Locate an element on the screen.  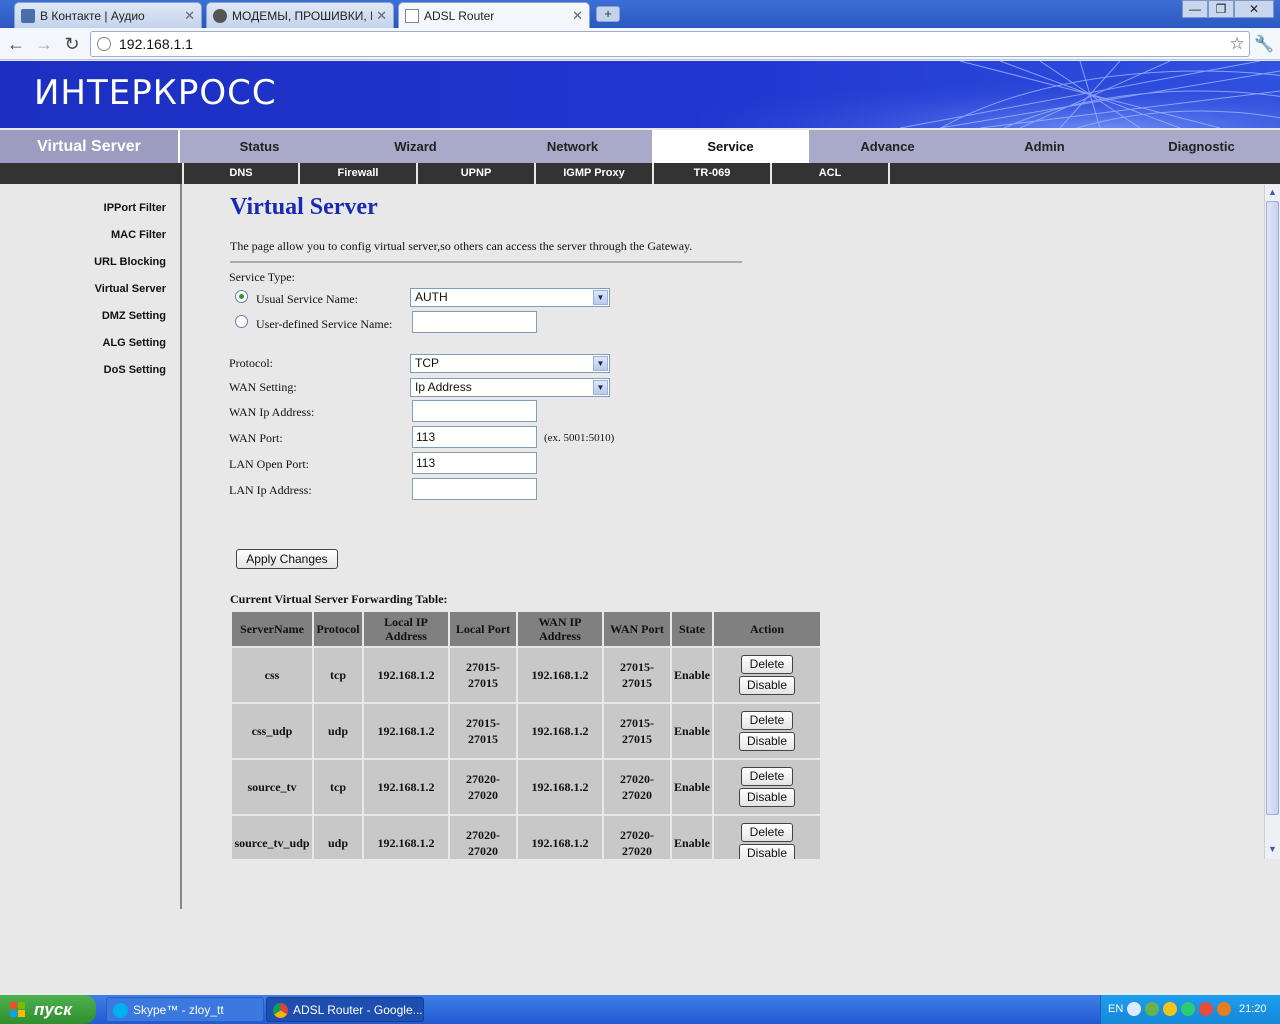
update-icon is located at coordinates (1224, 1009).